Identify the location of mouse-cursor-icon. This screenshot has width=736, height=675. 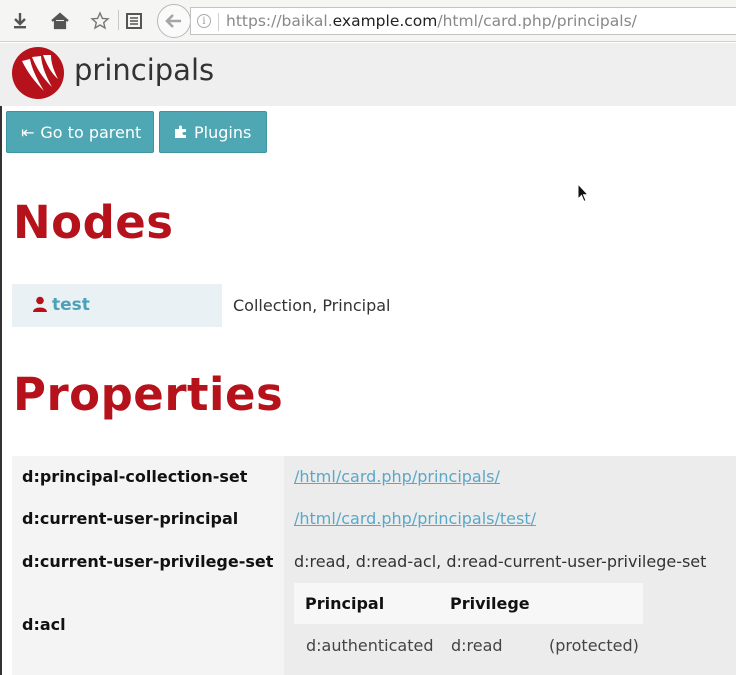
(583, 192).